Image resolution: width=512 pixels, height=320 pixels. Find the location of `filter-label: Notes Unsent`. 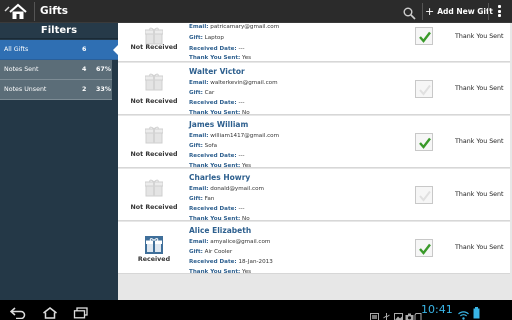

filter-label: Notes Unsent is located at coordinates (25, 89).